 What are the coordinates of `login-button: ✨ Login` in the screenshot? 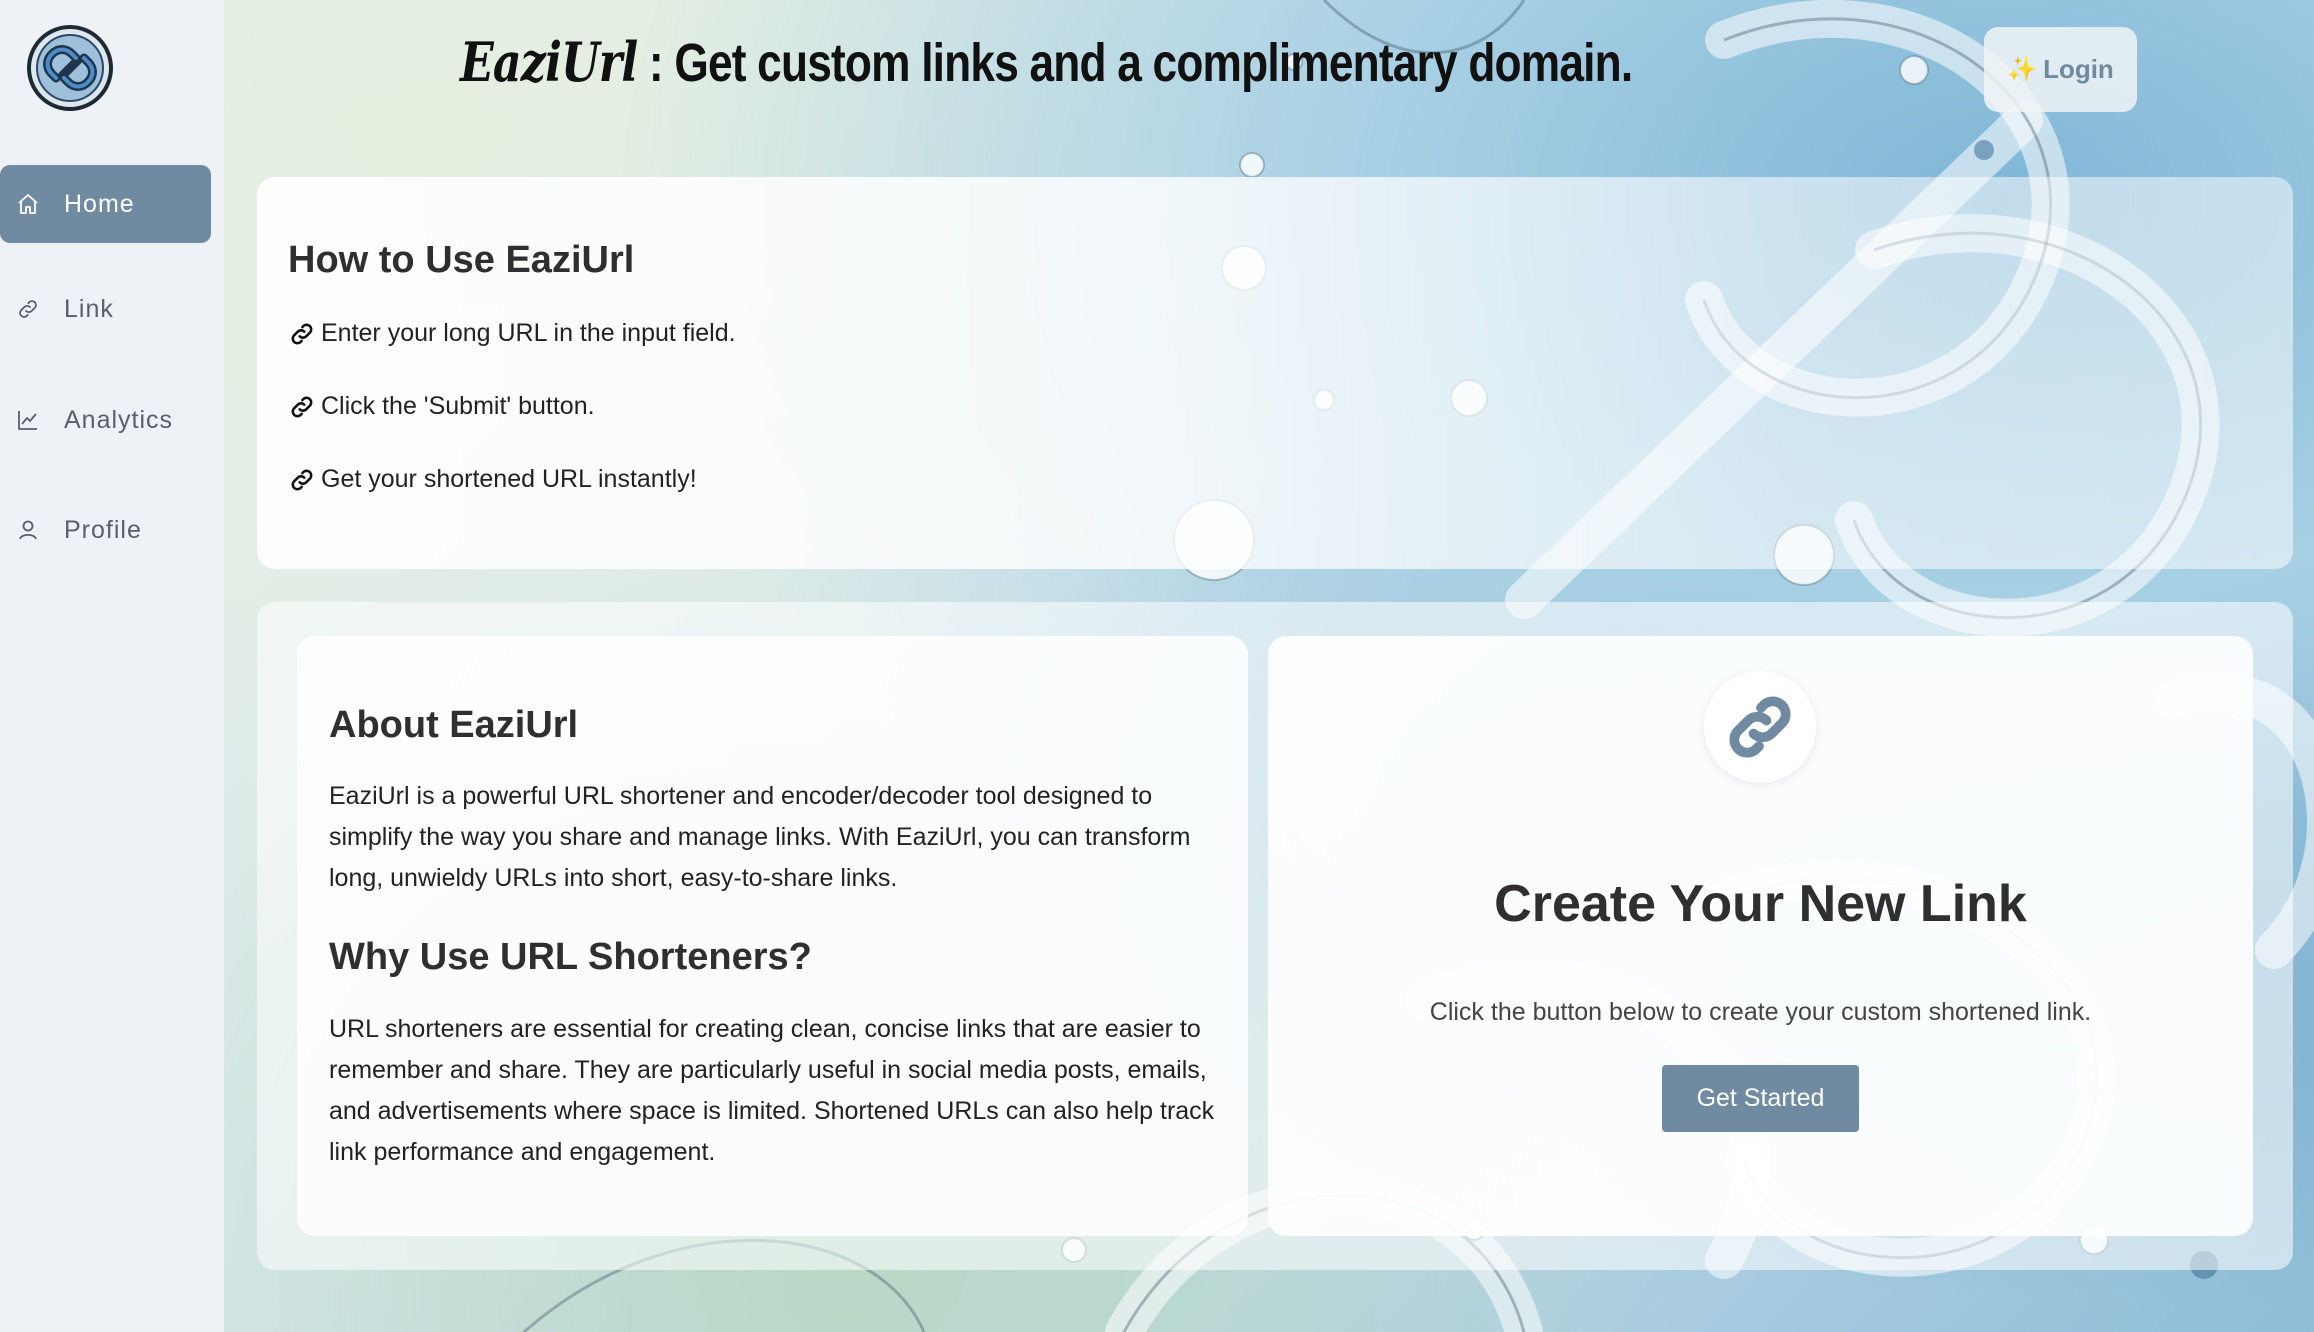 It's located at (2060, 69).